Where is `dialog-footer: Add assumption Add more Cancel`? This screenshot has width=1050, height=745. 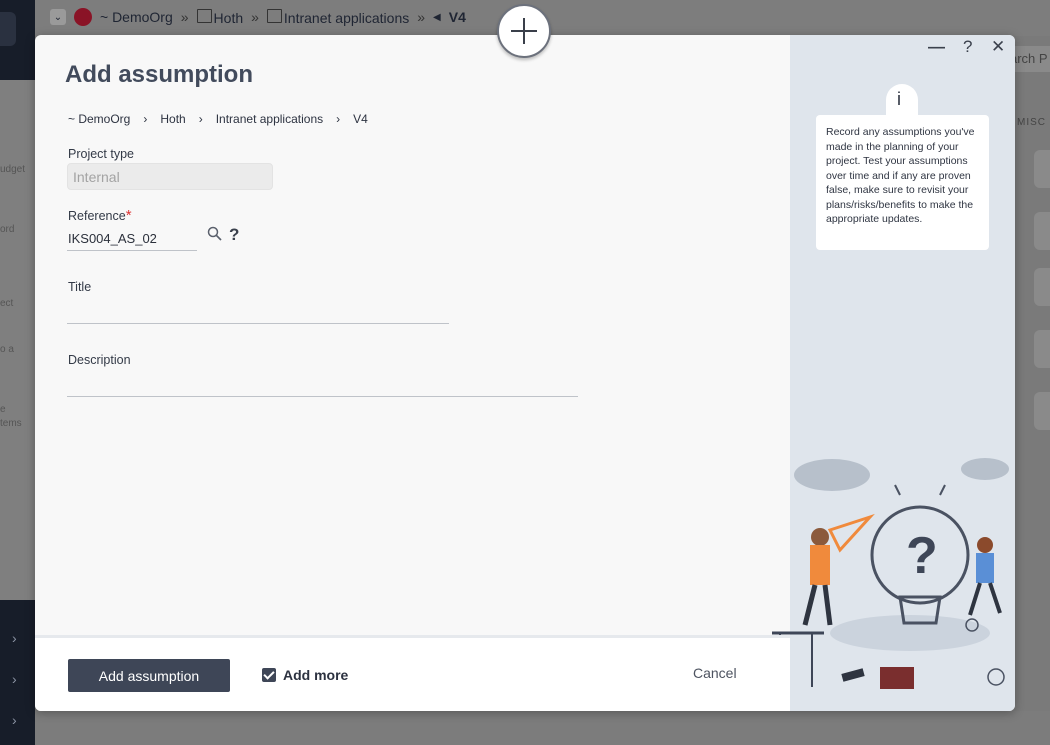 dialog-footer: Add assumption Add more Cancel is located at coordinates (412, 673).